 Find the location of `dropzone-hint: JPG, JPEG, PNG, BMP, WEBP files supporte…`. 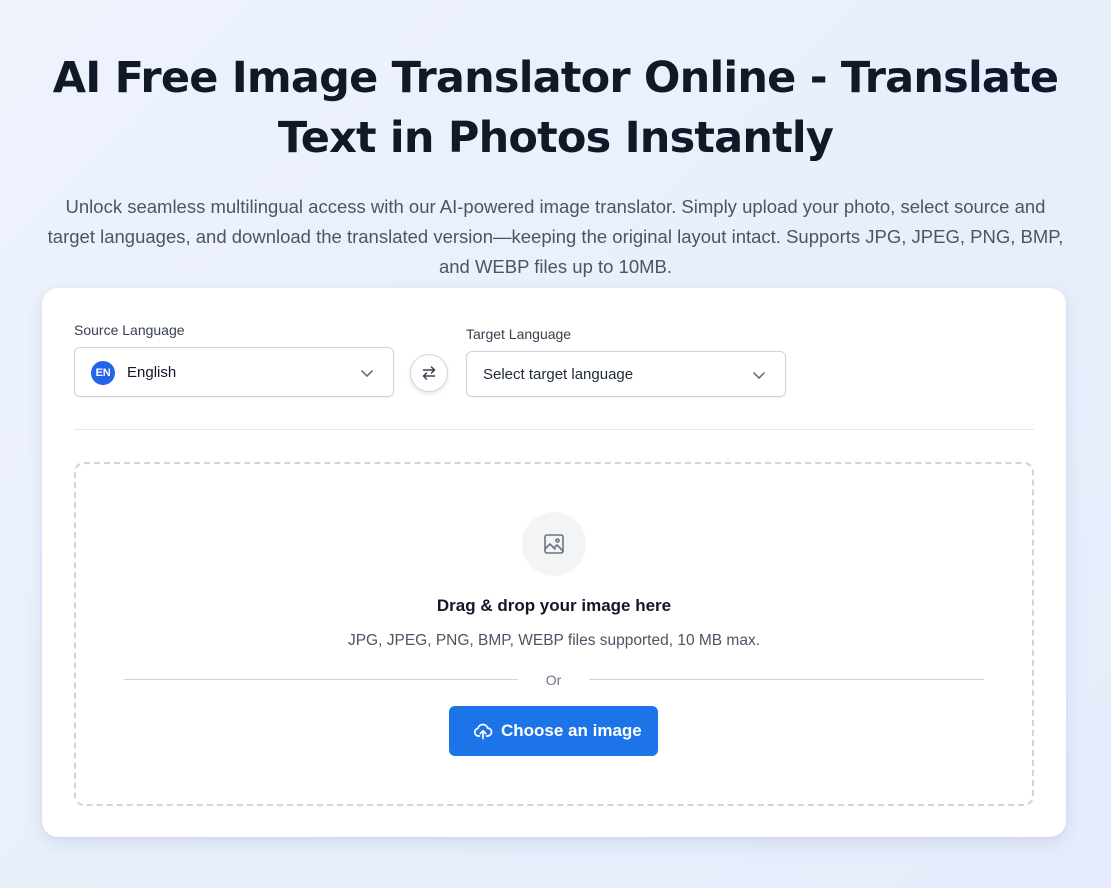

dropzone-hint: JPG, JPEG, PNG, BMP, WEBP files supporte… is located at coordinates (554, 640).